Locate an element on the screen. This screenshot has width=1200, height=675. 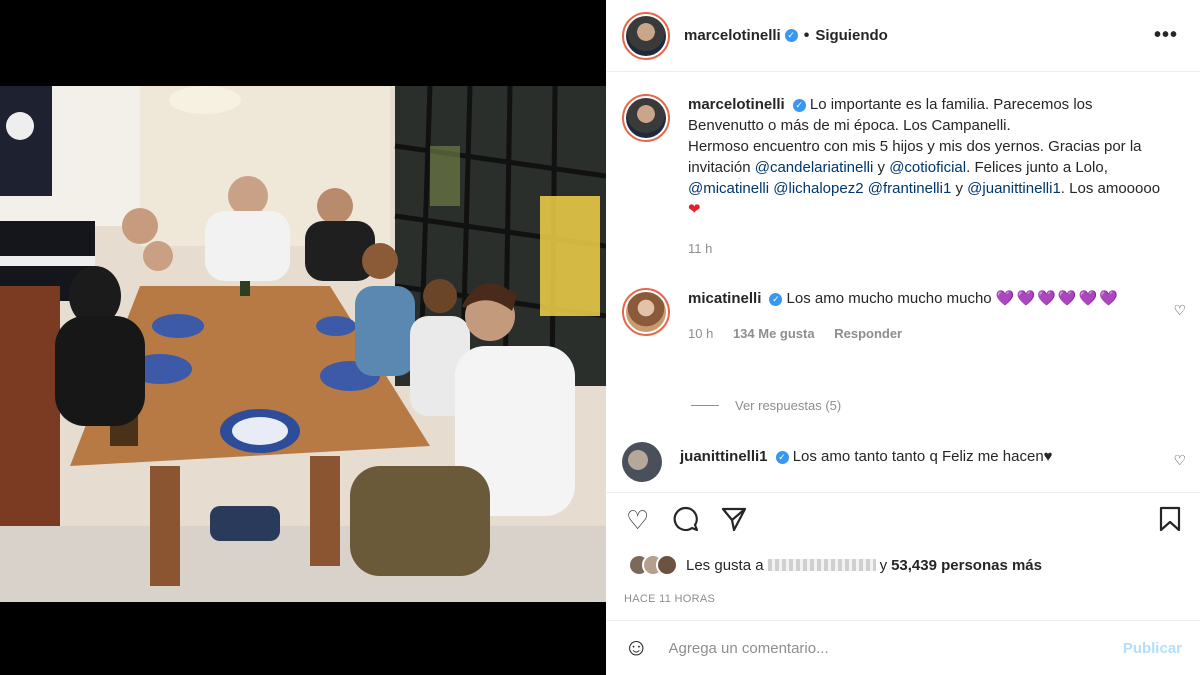
caption-avatar is located at coordinates (646, 118).